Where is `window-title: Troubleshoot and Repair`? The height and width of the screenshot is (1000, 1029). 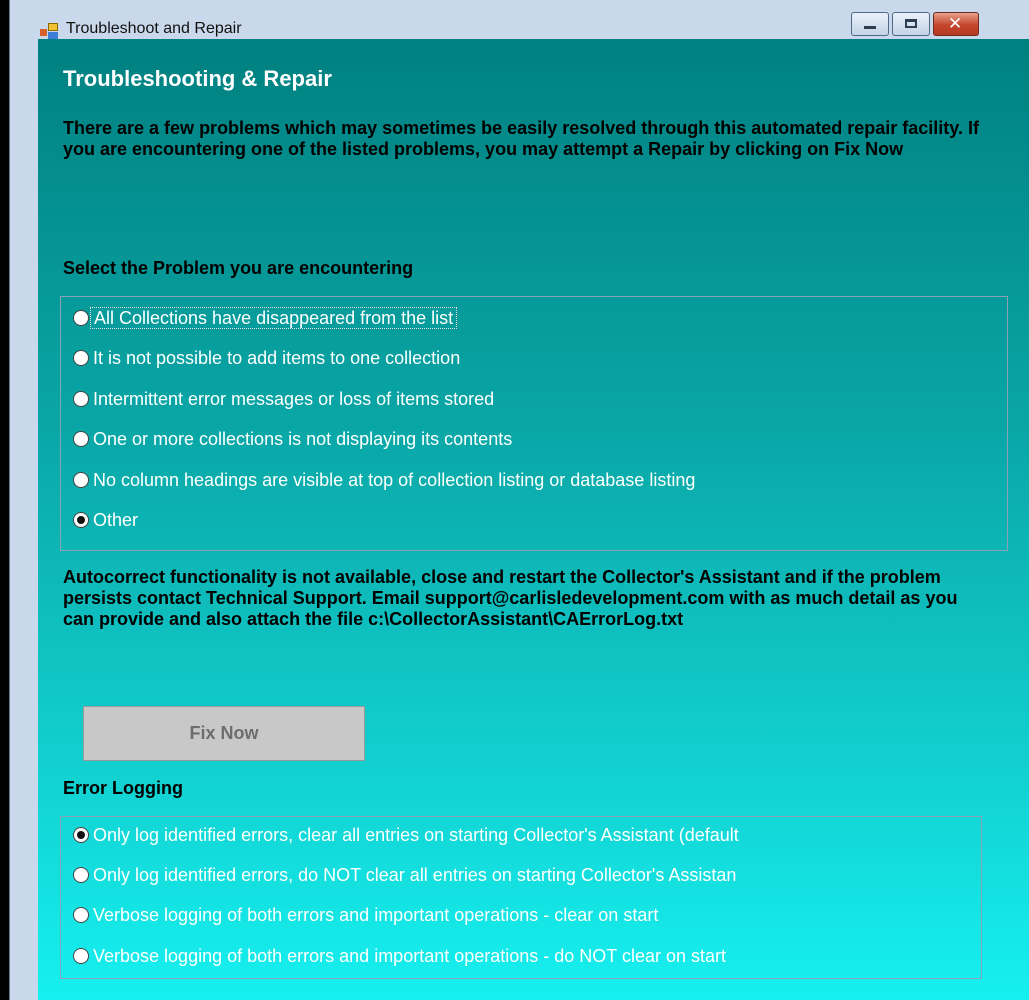
window-title: Troubleshoot and Repair is located at coordinates (154, 28).